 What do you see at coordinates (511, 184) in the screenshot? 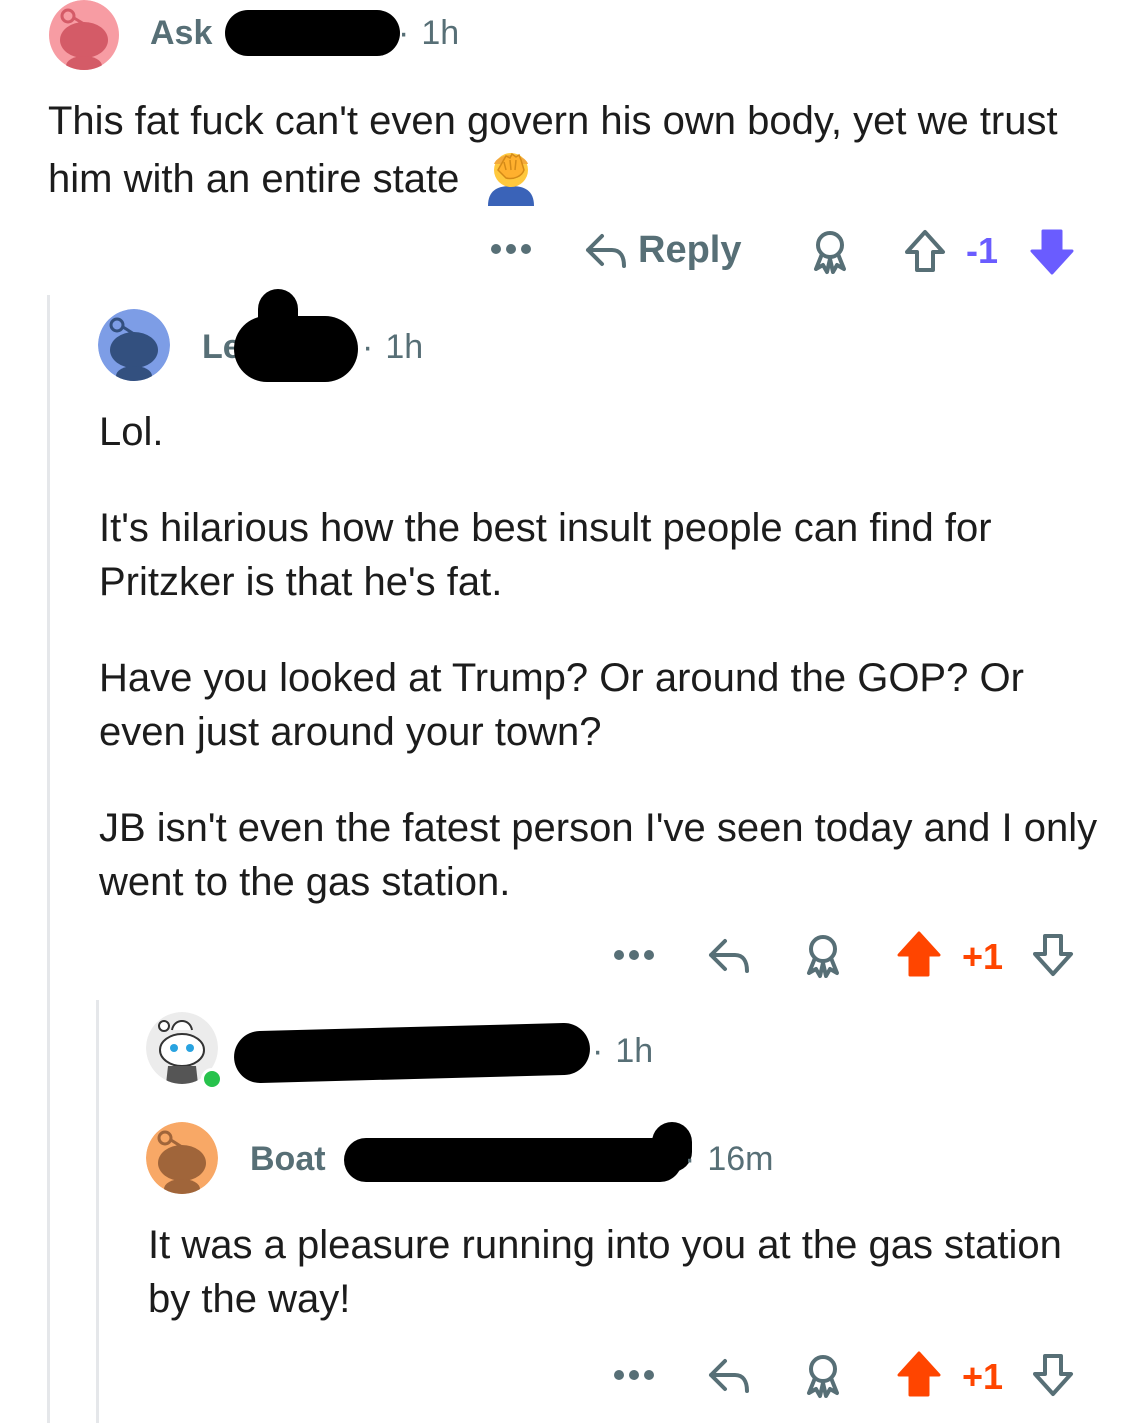
I see `facepalm-emoji-icon` at bounding box center [511, 184].